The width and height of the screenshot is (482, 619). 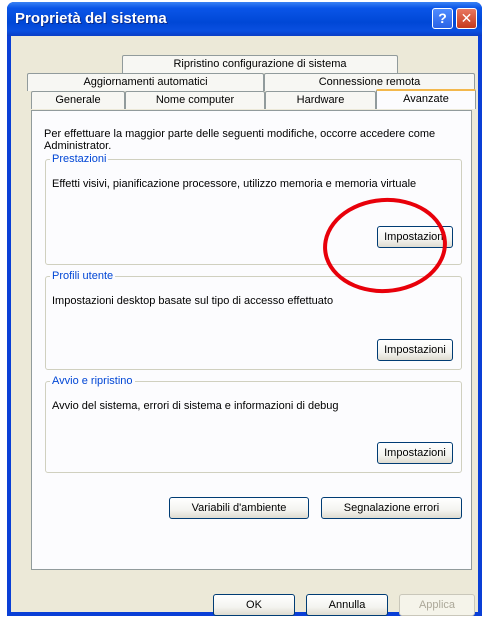 What do you see at coordinates (92, 381) in the screenshot?
I see `startup-recovery-group-title: Avvio e ripristino` at bounding box center [92, 381].